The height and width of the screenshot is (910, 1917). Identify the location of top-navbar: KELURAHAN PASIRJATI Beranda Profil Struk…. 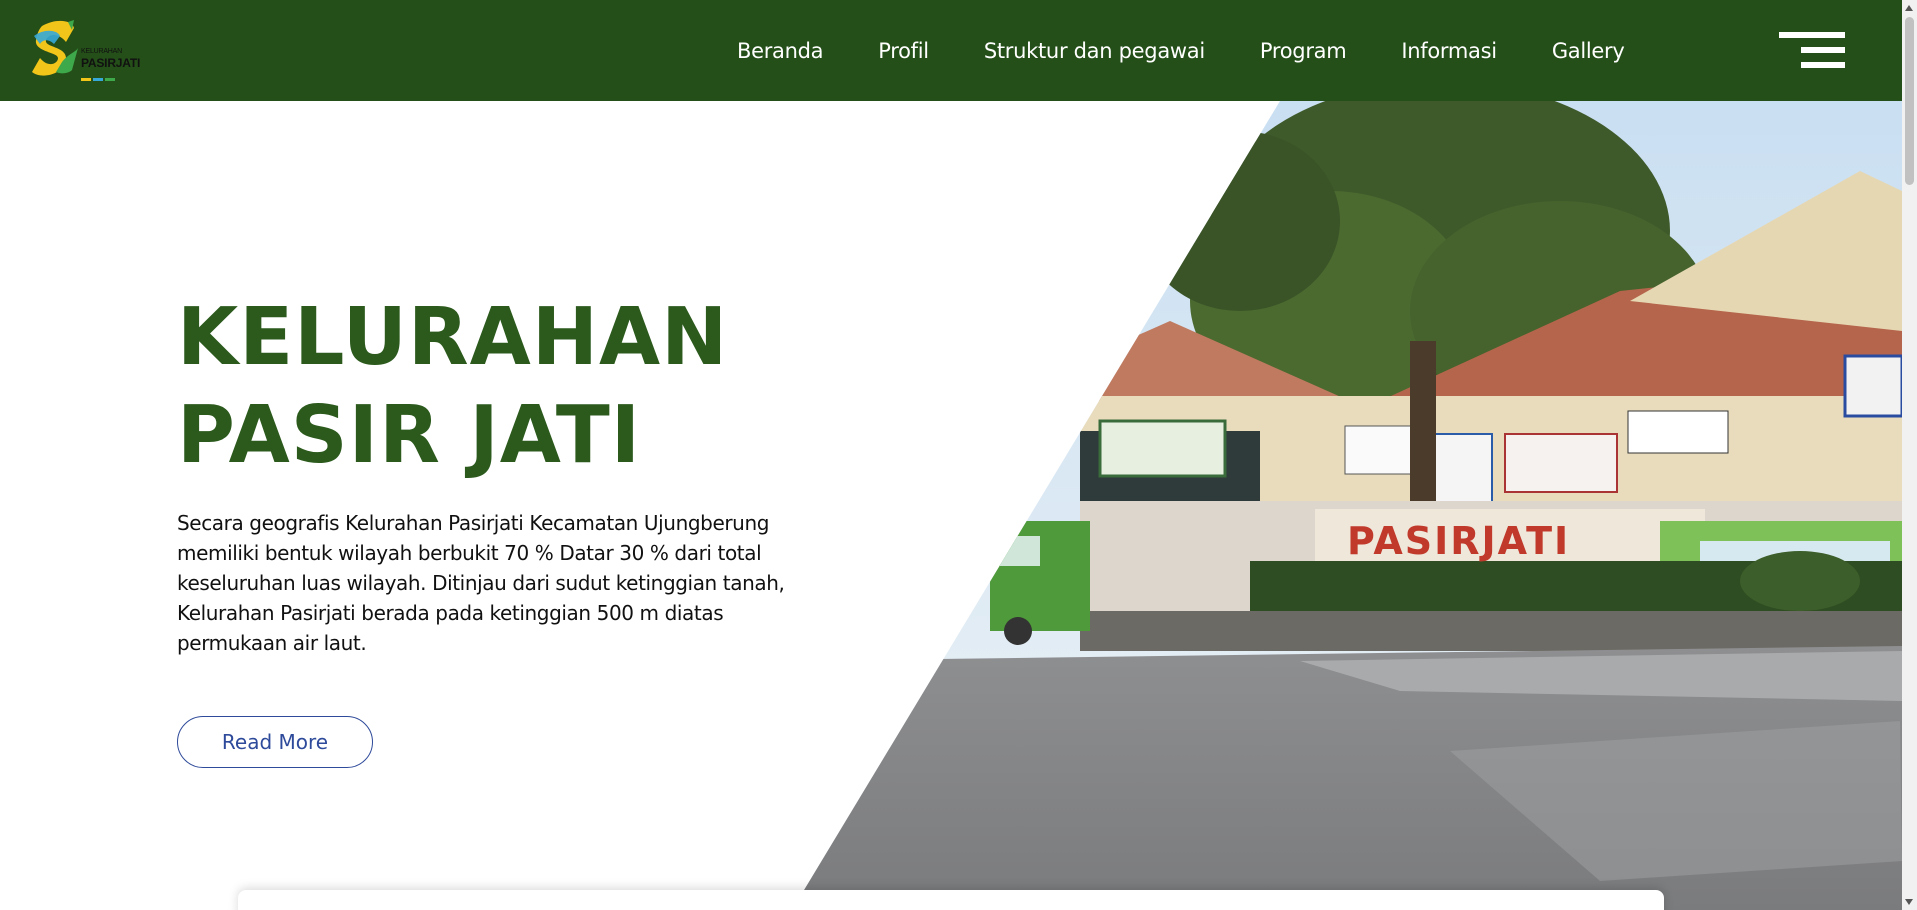
(951, 50).